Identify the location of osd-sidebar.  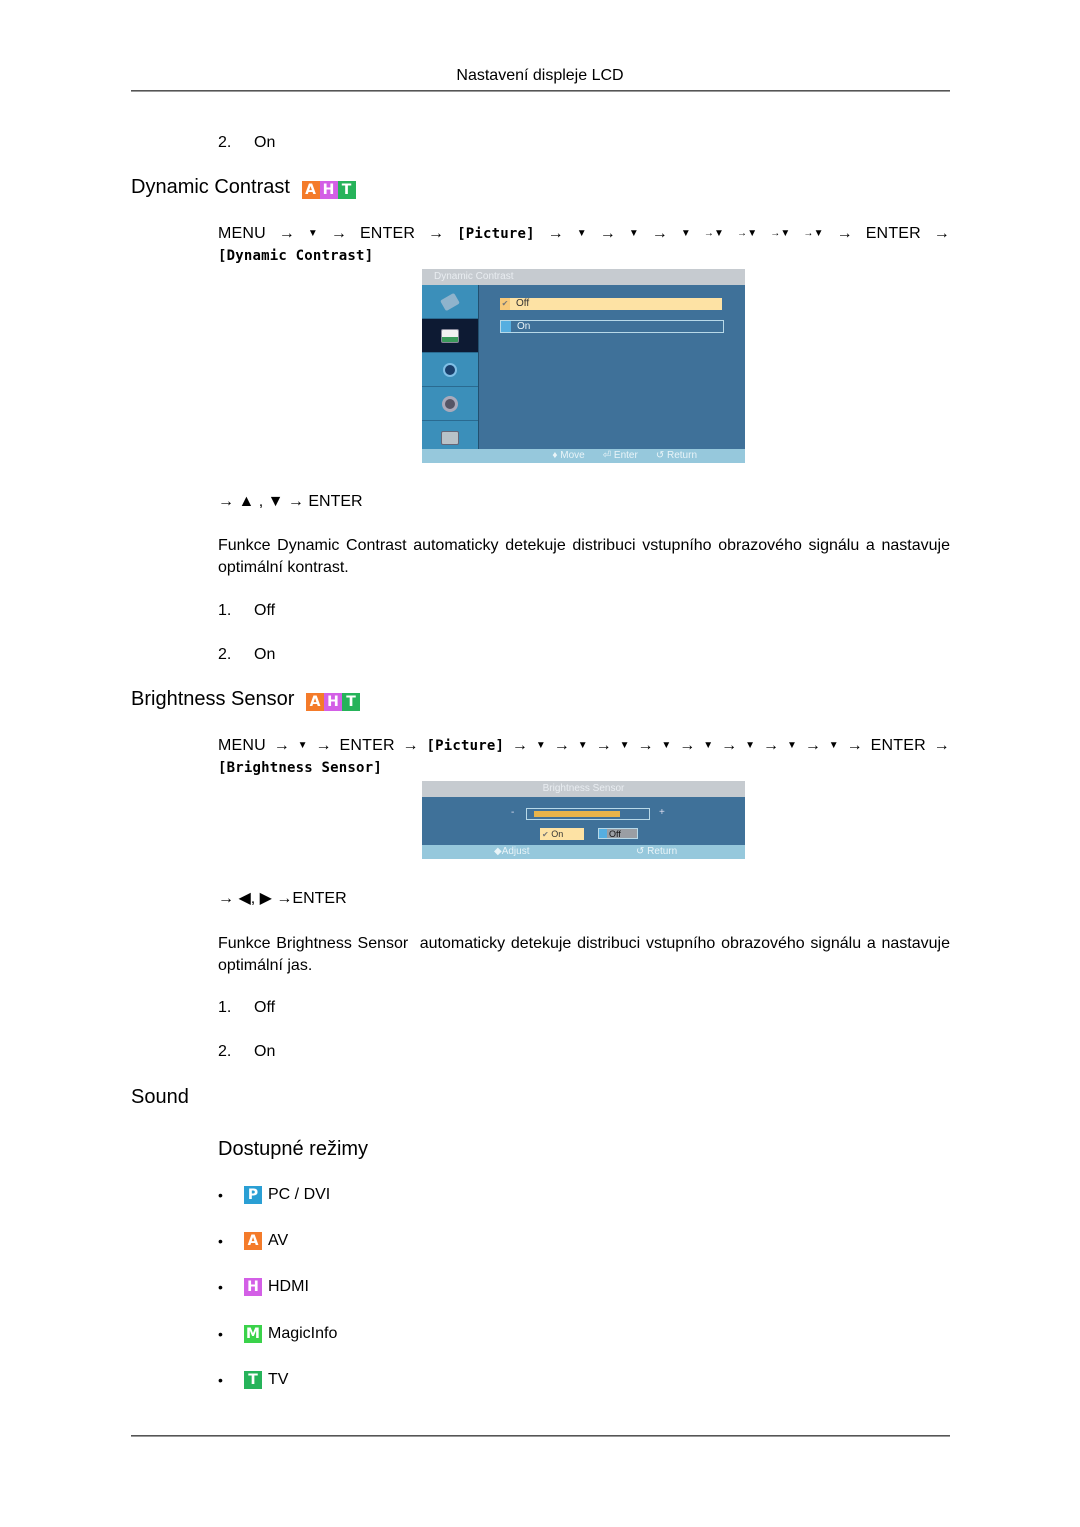
(450, 367).